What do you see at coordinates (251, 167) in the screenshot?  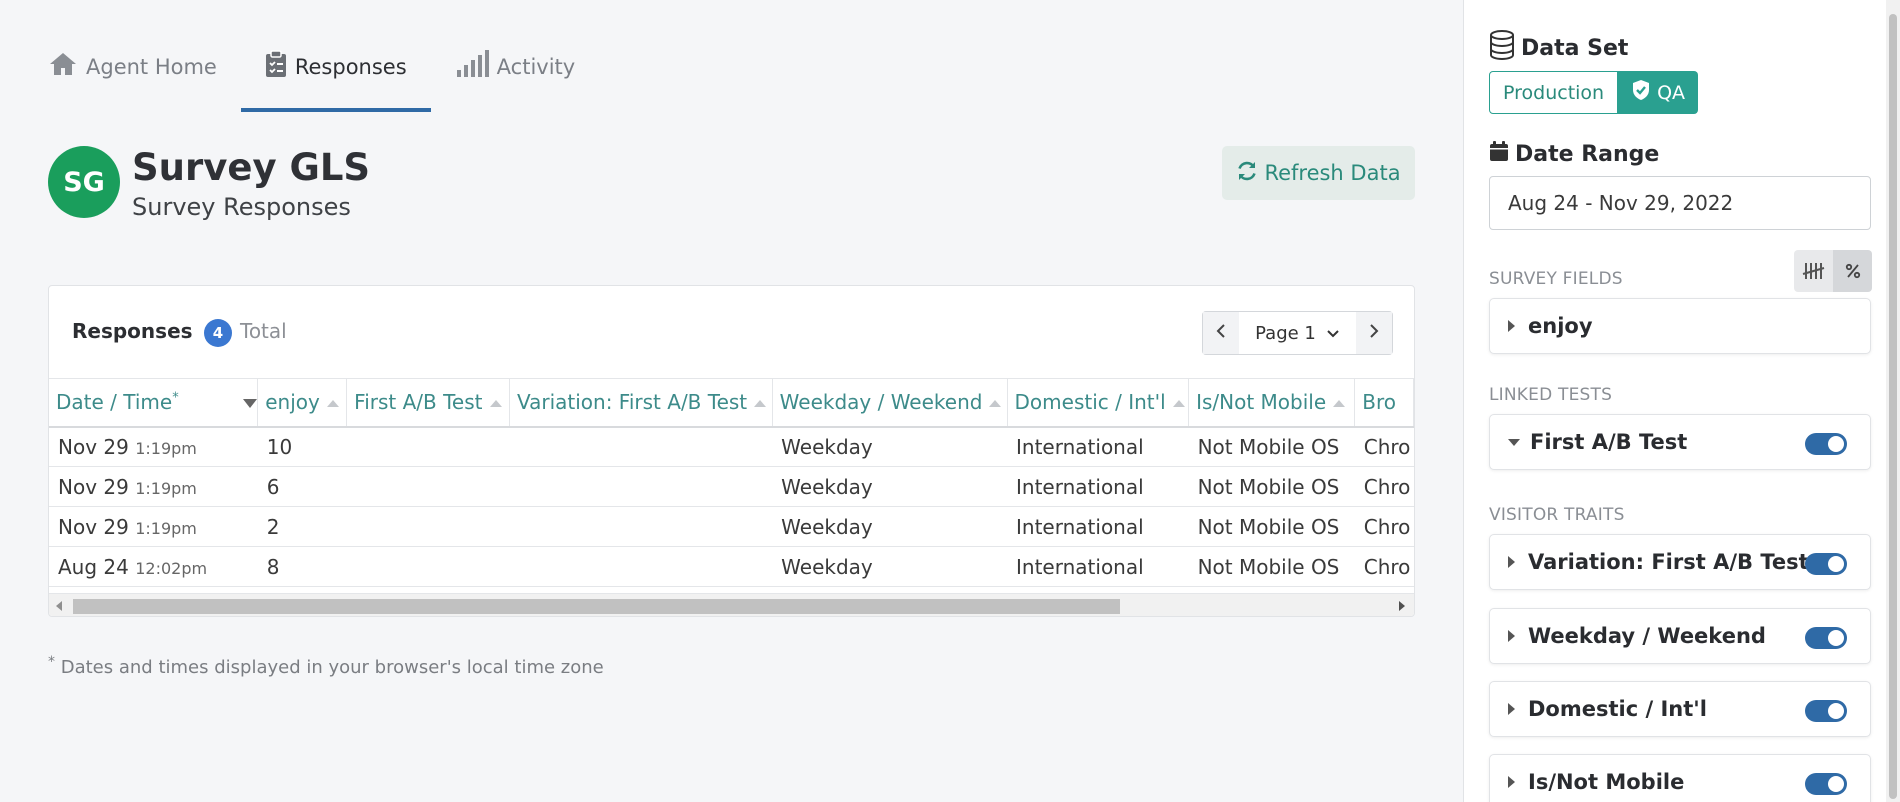 I see `page-title: Survey GLS` at bounding box center [251, 167].